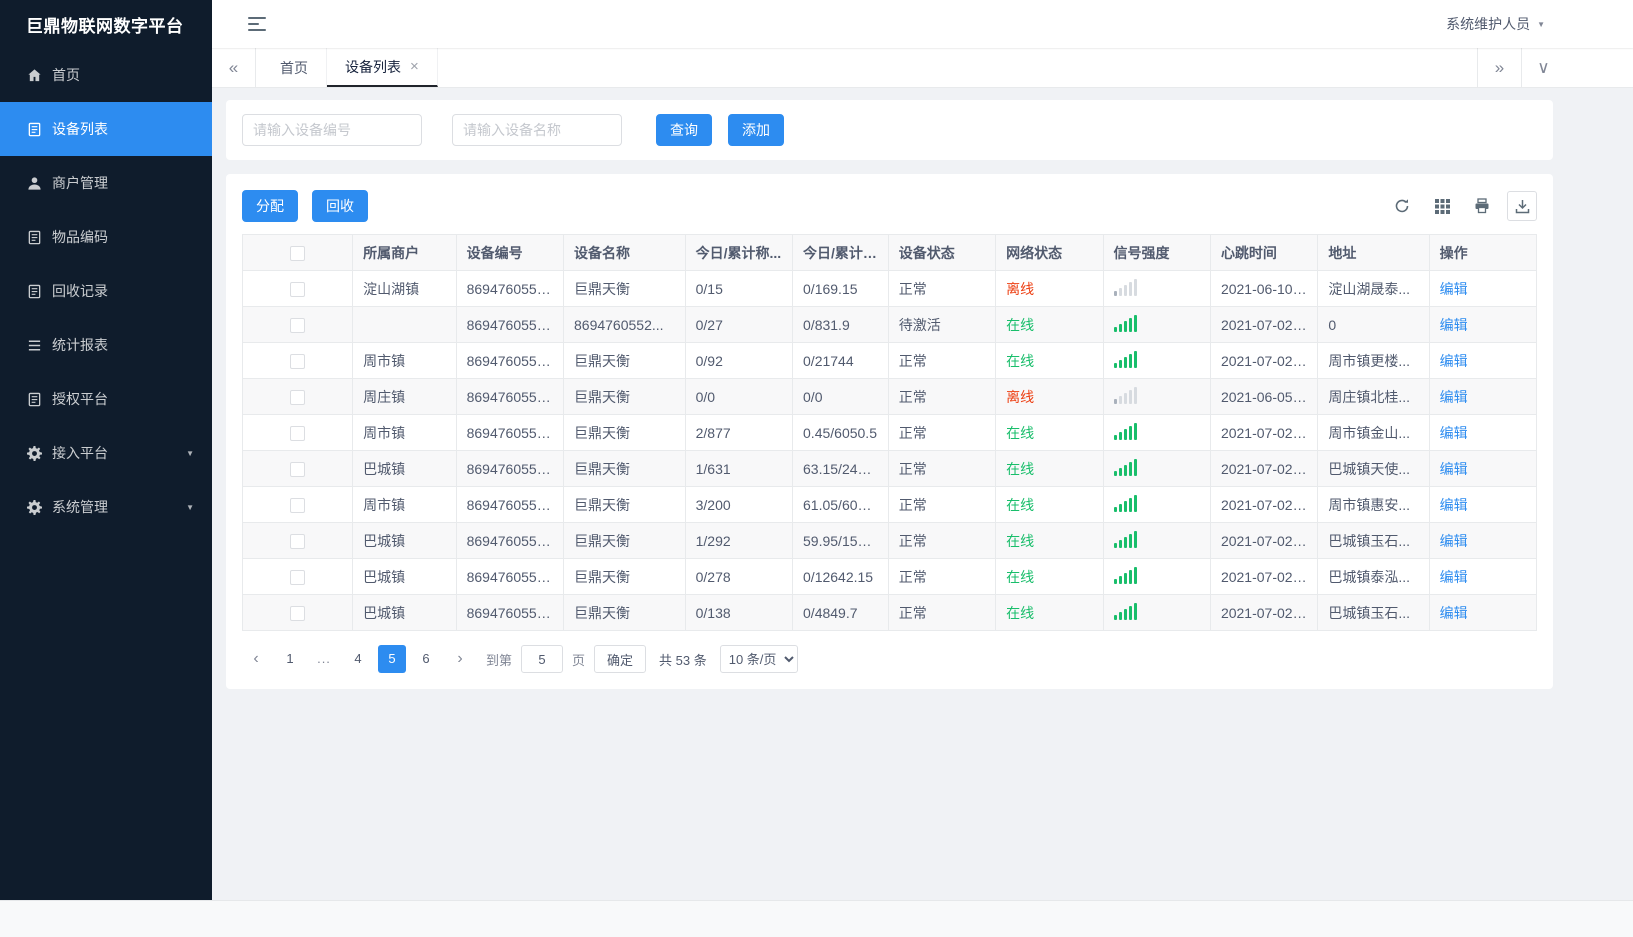 This screenshot has width=1633, height=937. Describe the element at coordinates (34, 183) in the screenshot. I see `merchant-icon` at that location.